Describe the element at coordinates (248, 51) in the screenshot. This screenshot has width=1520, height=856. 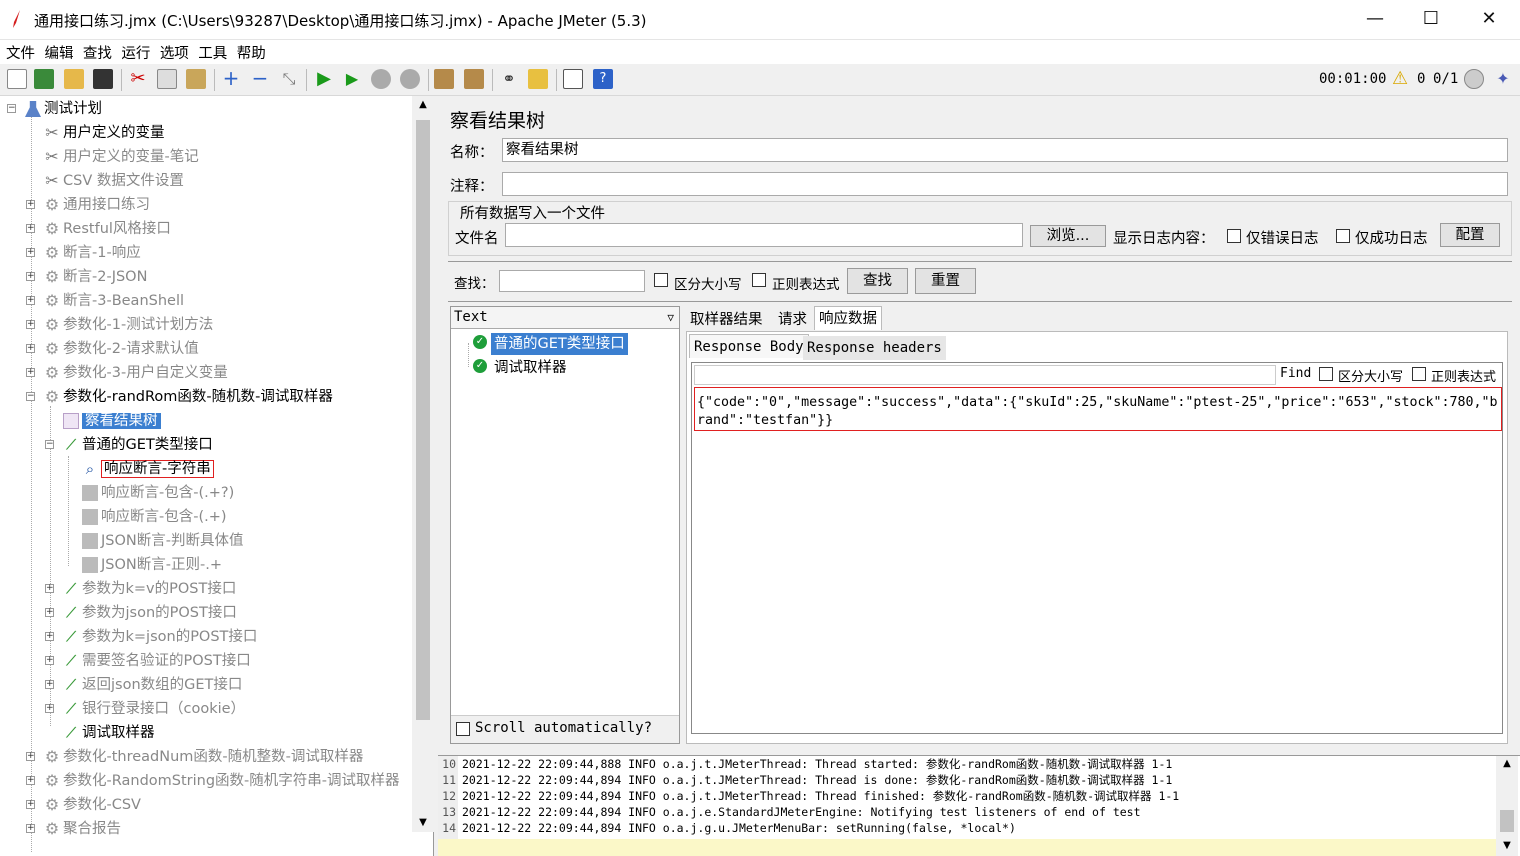
I see `menu-help: 帮助` at that location.